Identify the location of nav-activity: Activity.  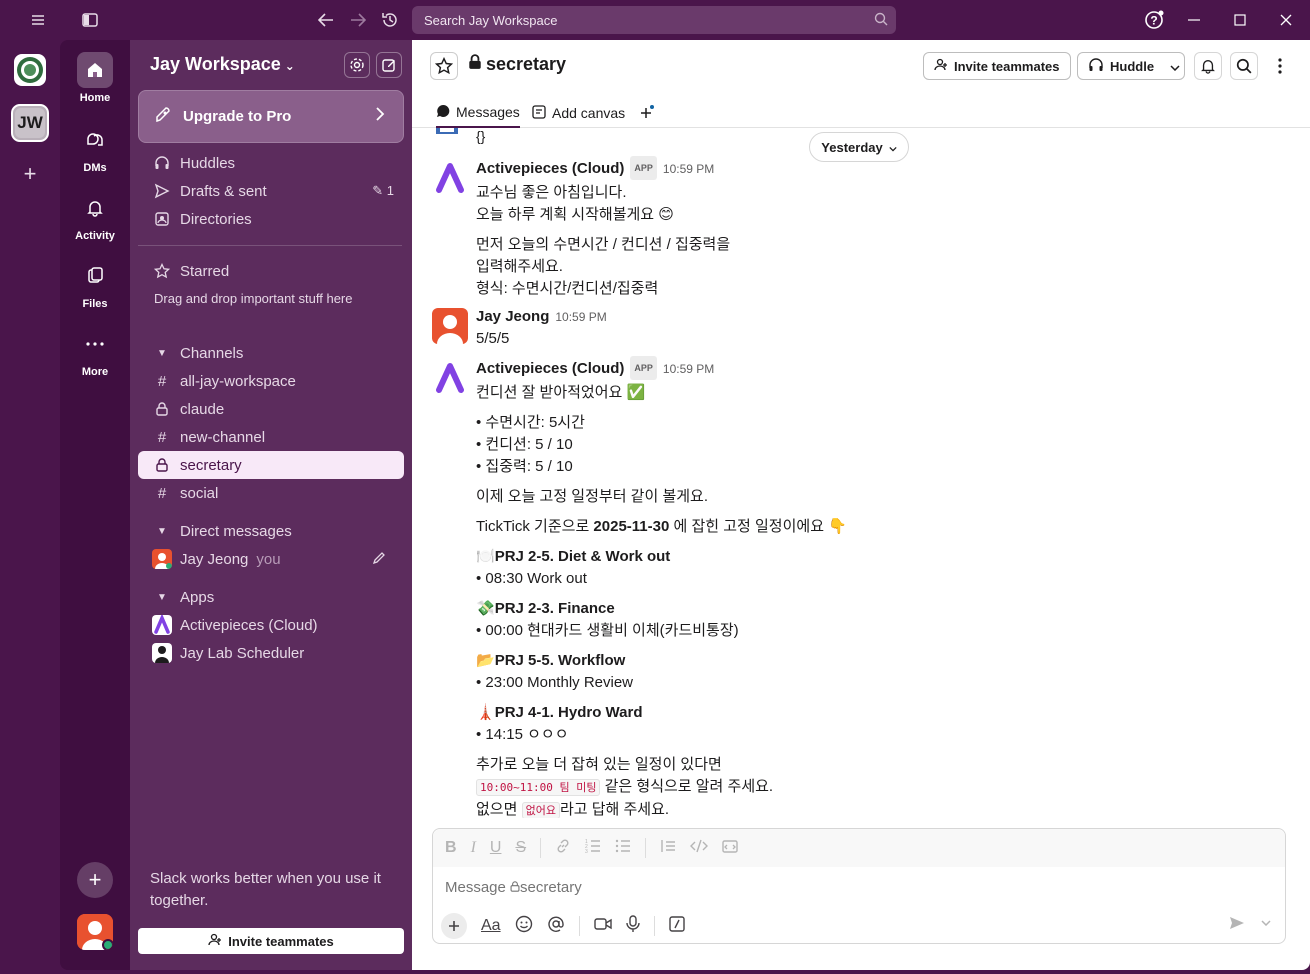
(95, 216).